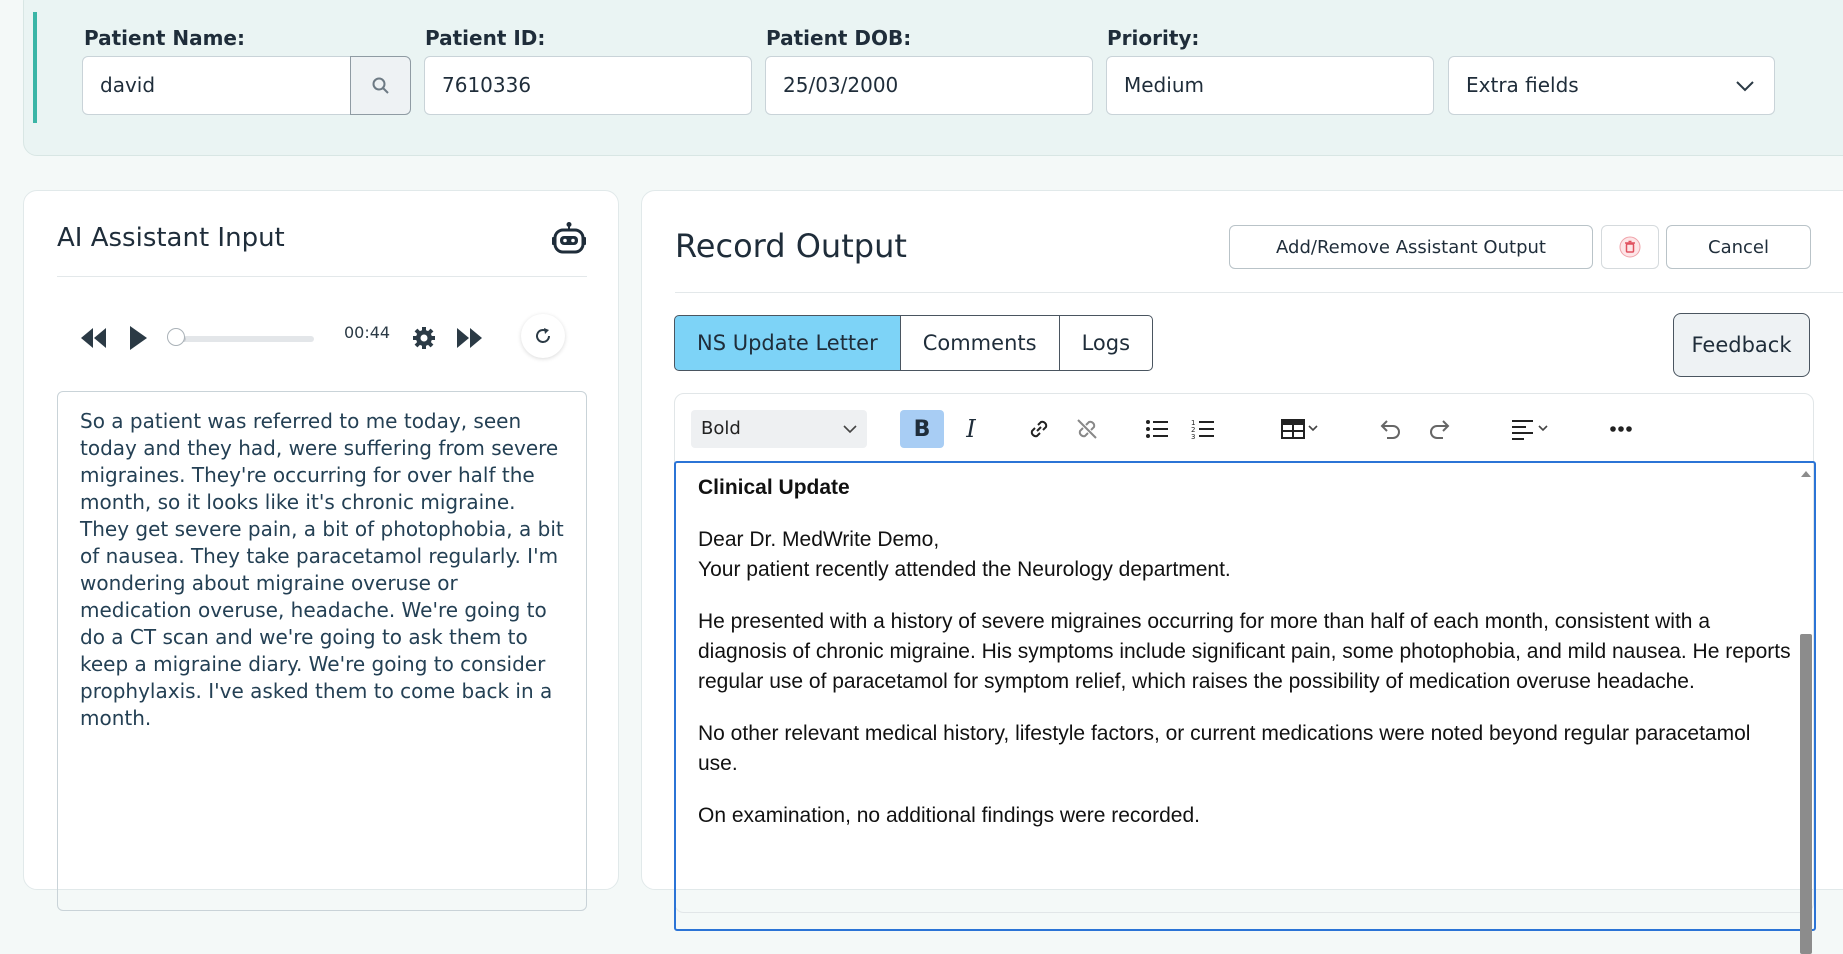 This screenshot has height=954, width=1843. Describe the element at coordinates (839, 38) in the screenshot. I see `patient-dob-label: Patient DOB:` at that location.